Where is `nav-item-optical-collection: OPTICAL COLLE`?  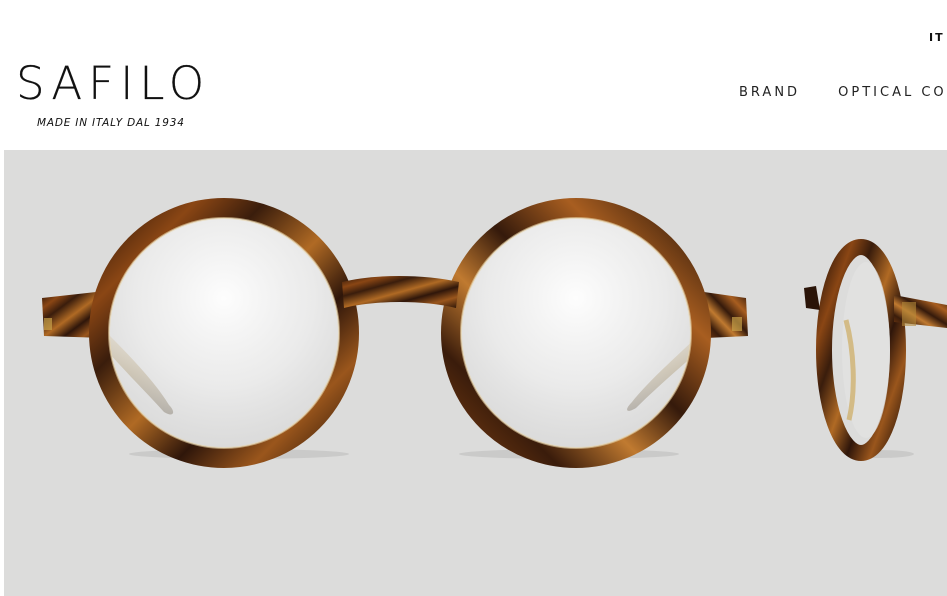 nav-item-optical-collection: OPTICAL COLLE is located at coordinates (892, 92).